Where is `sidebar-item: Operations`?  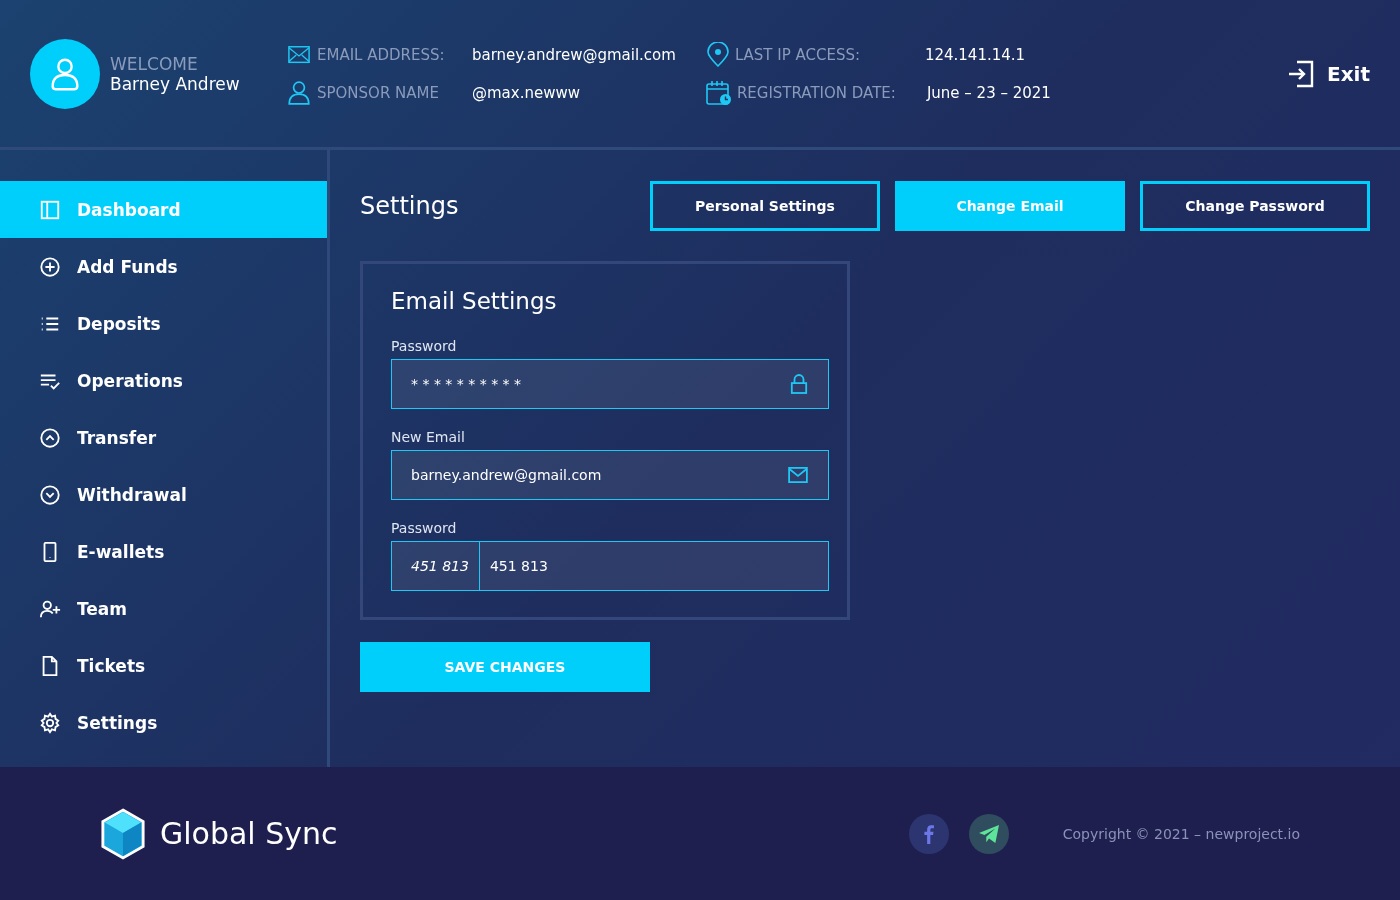 sidebar-item: Operations is located at coordinates (163, 380).